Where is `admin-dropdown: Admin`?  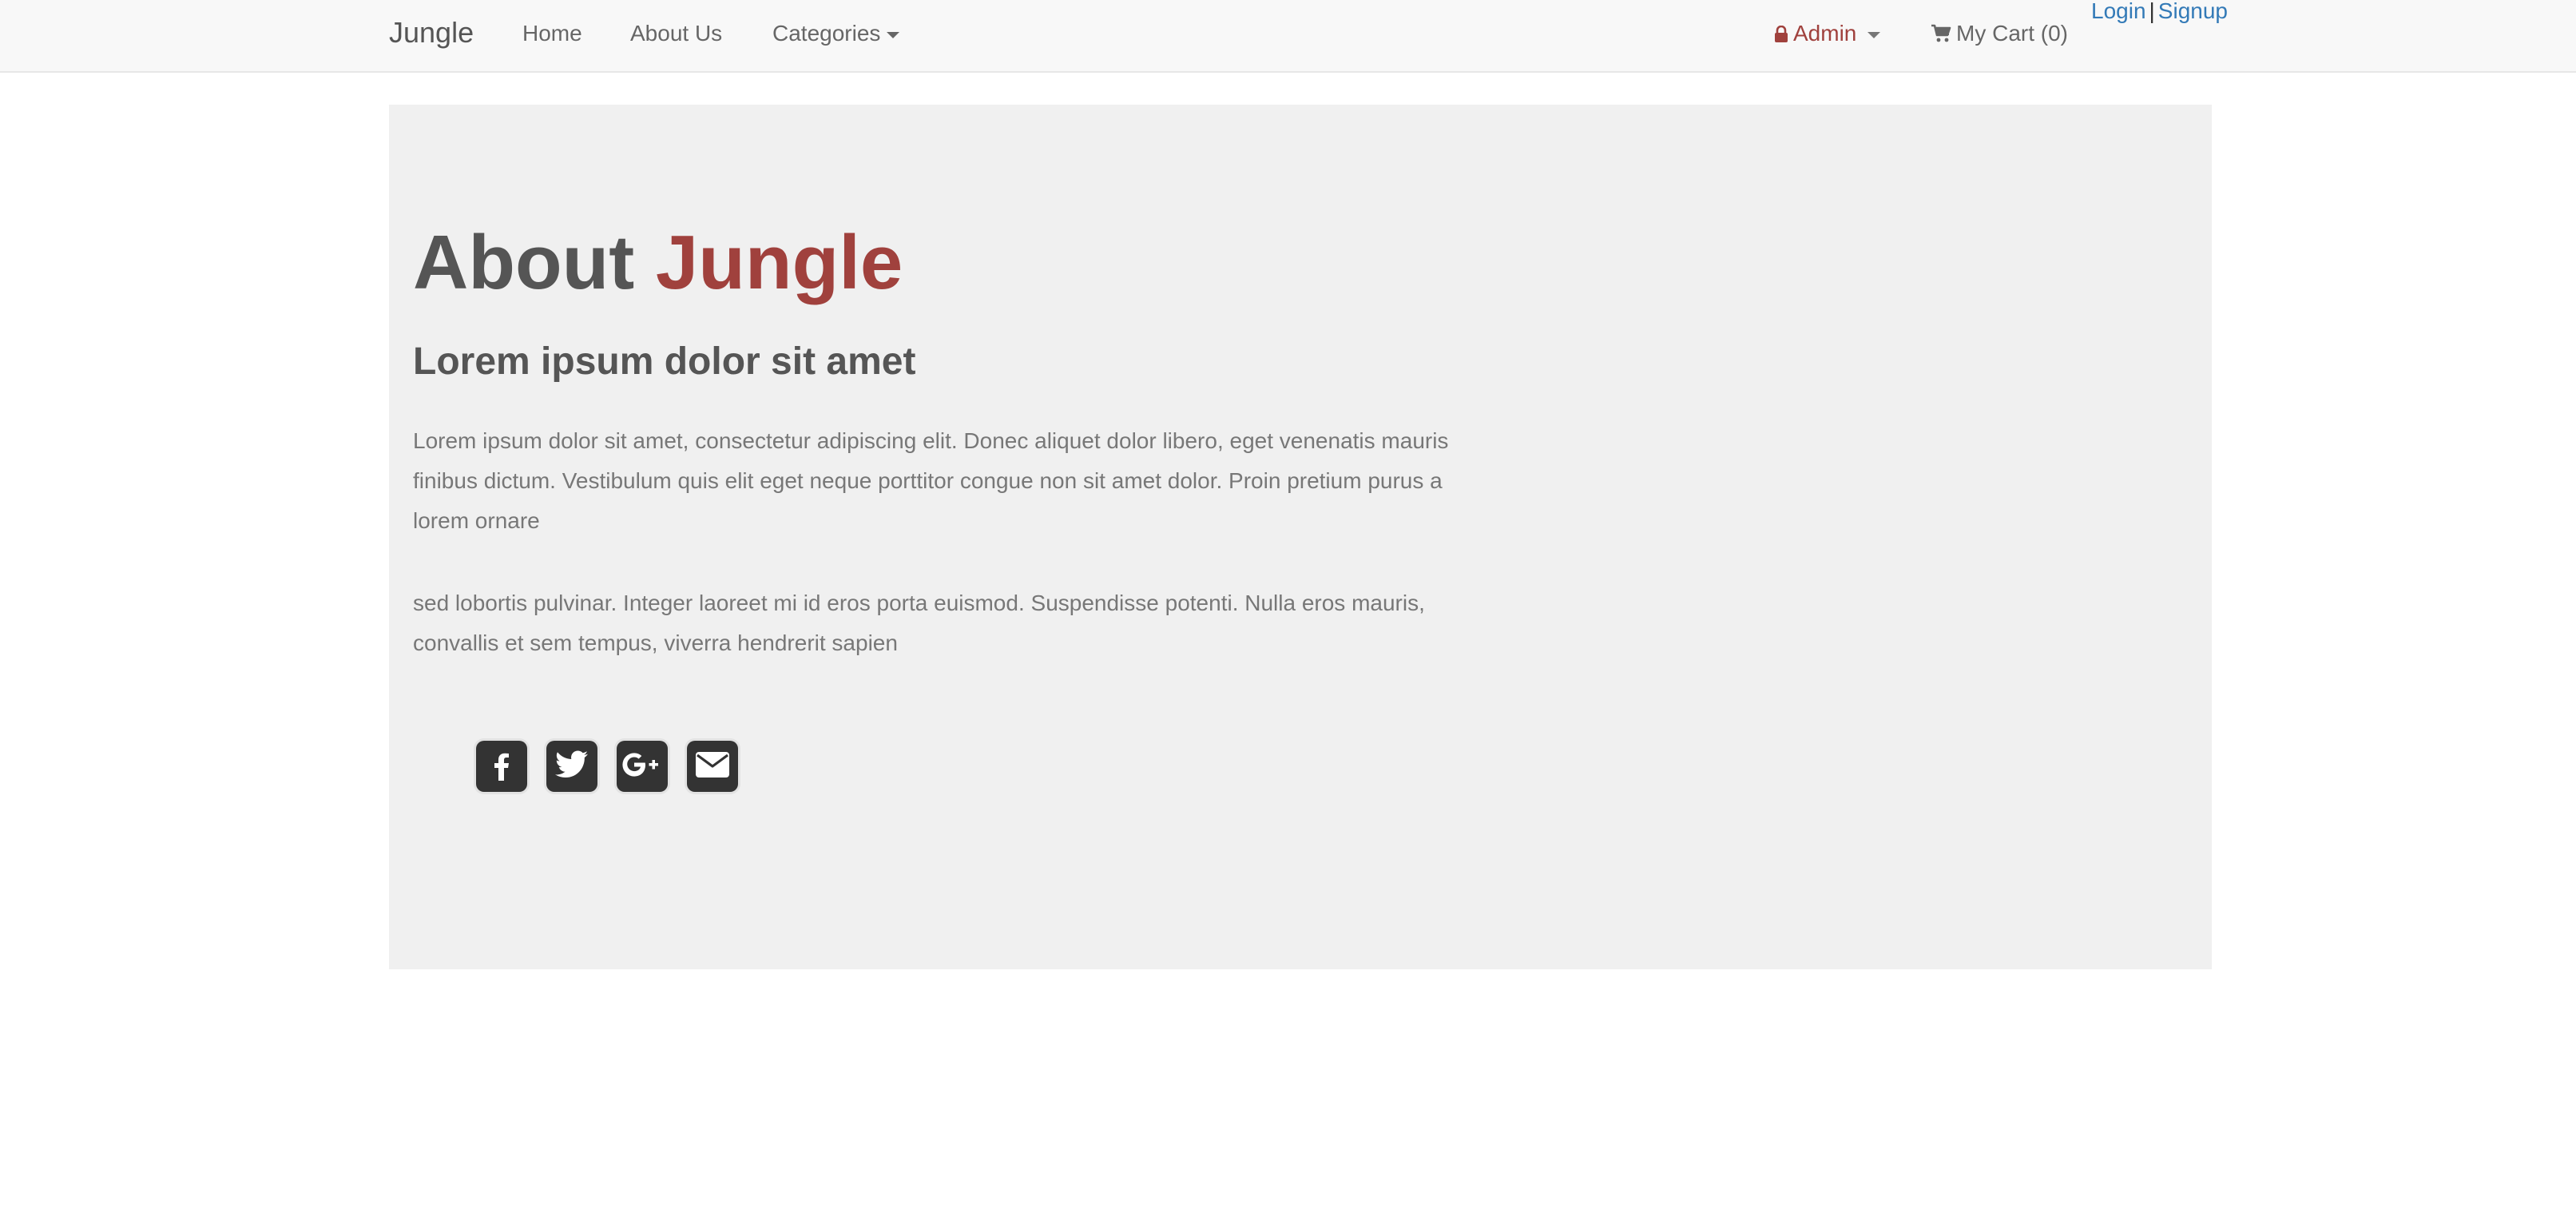 admin-dropdown: Admin is located at coordinates (1827, 35).